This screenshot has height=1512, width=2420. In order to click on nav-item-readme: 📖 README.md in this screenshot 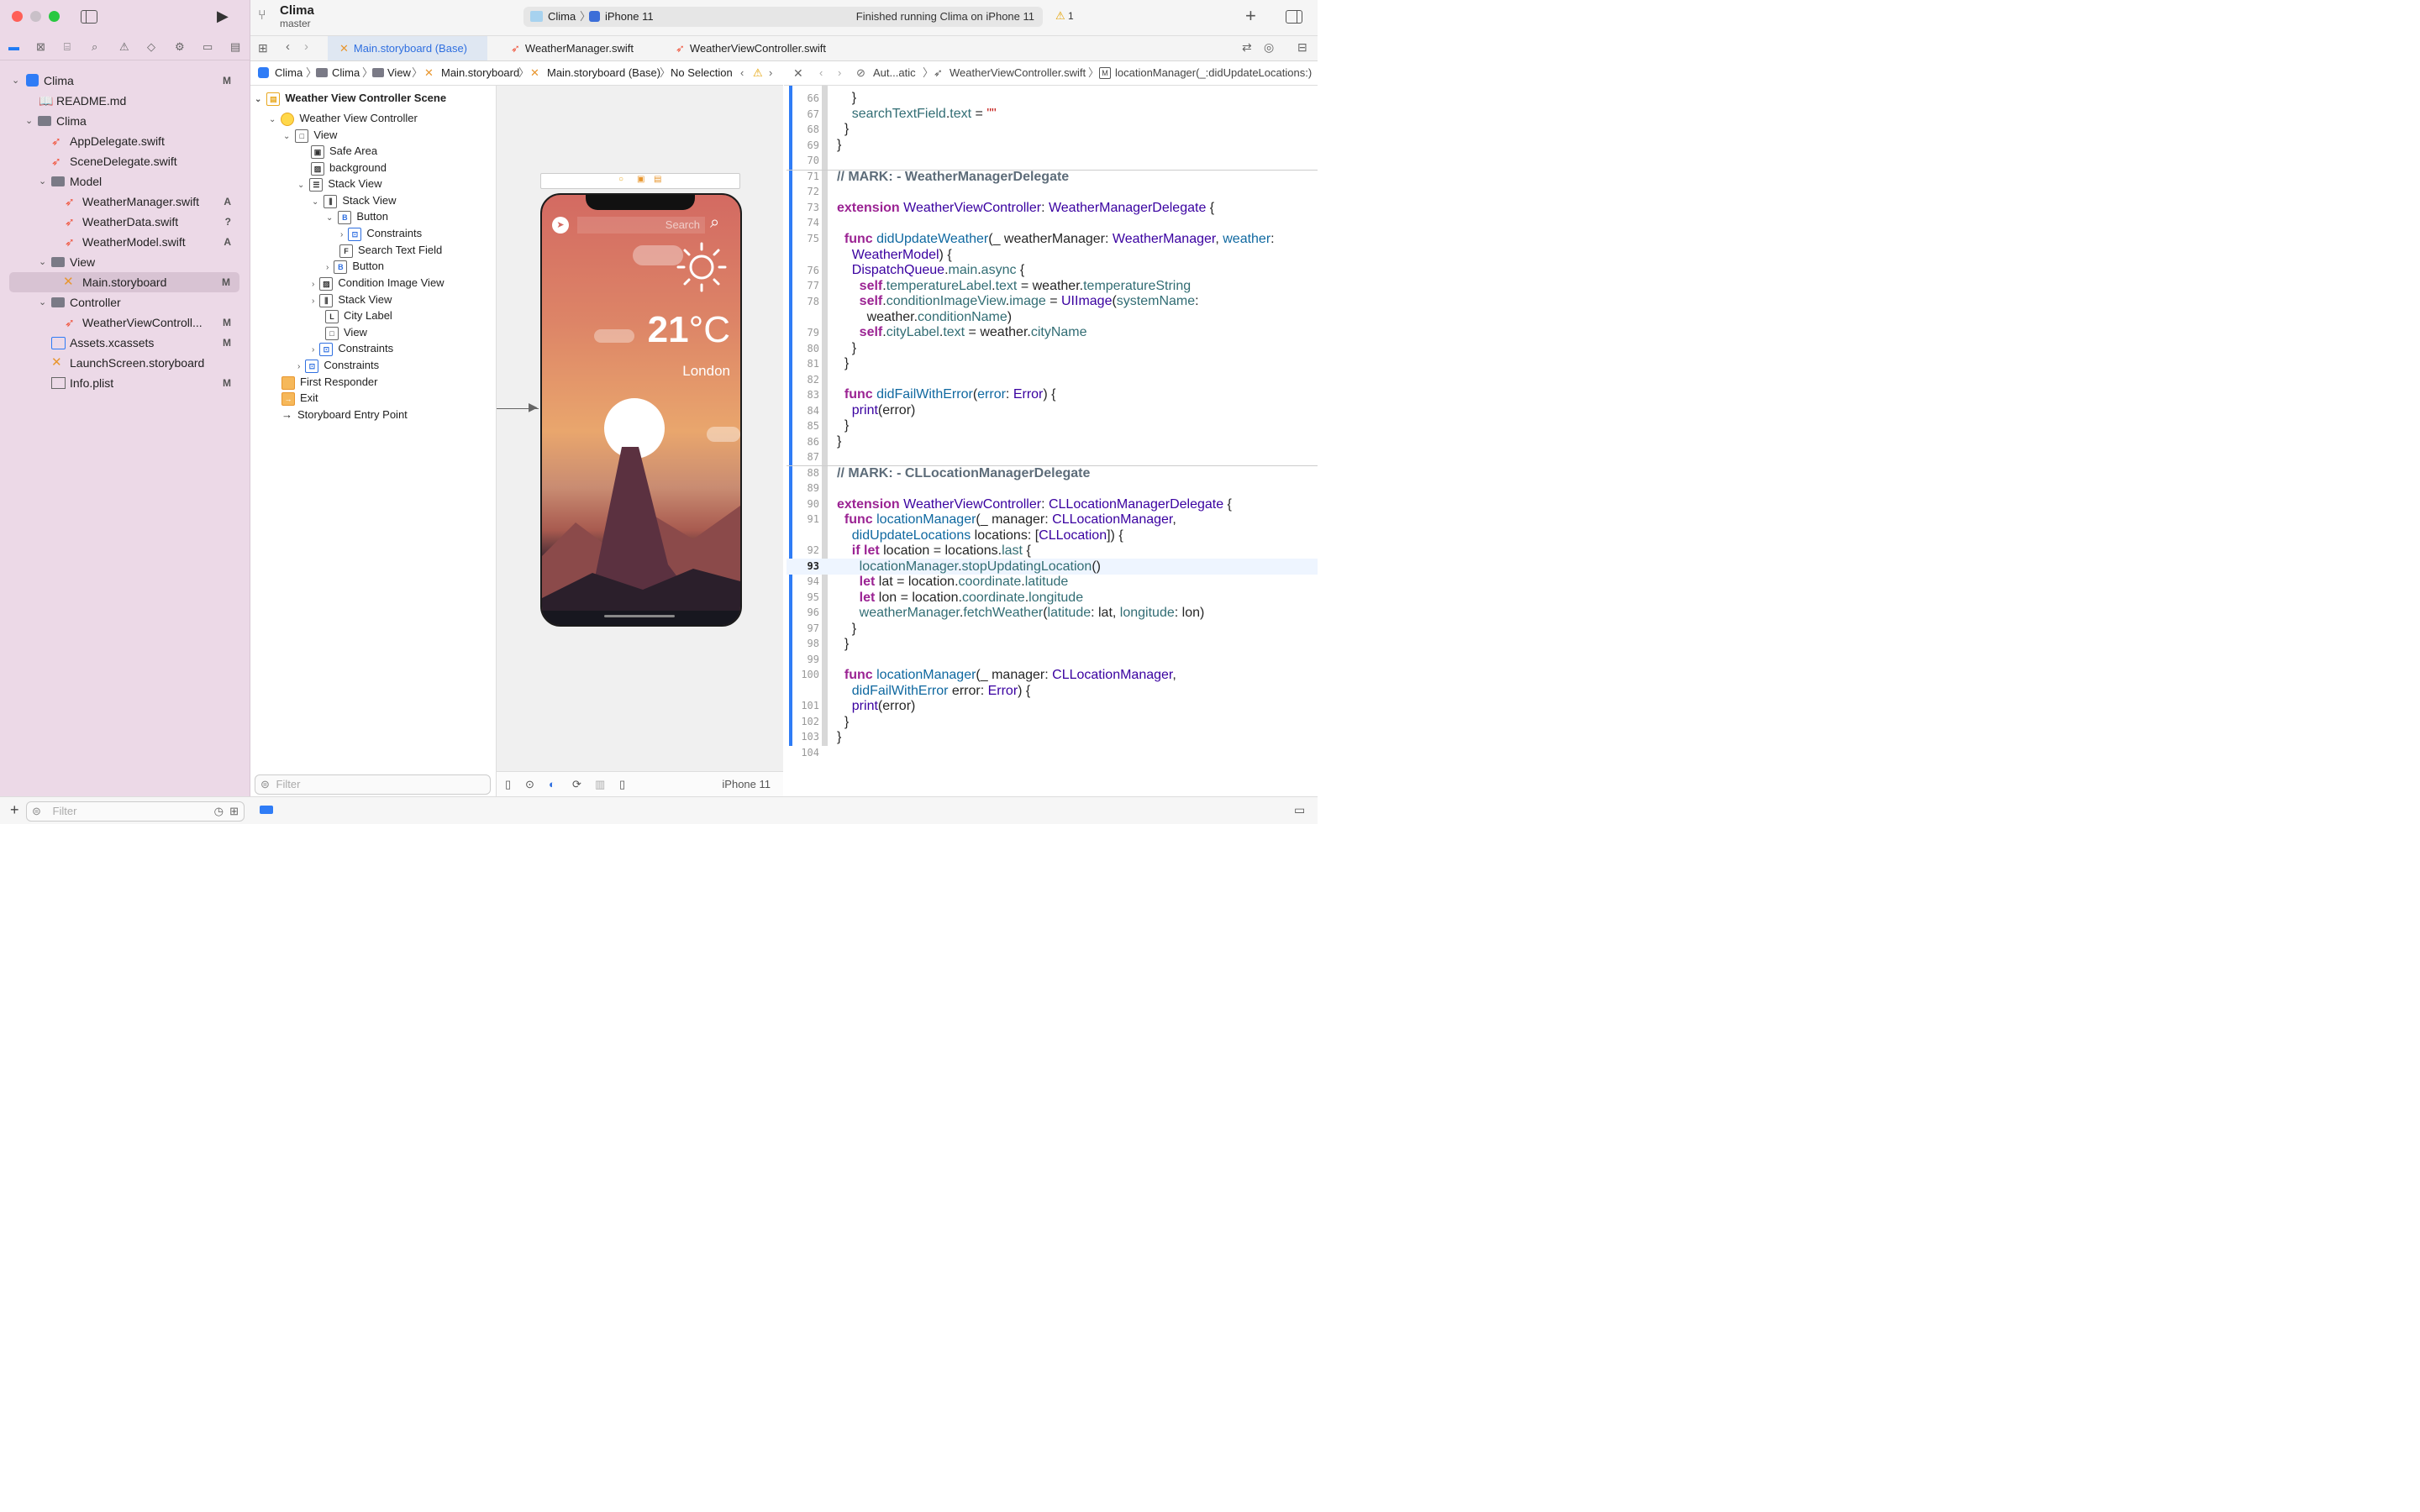, I will do `click(125, 101)`.